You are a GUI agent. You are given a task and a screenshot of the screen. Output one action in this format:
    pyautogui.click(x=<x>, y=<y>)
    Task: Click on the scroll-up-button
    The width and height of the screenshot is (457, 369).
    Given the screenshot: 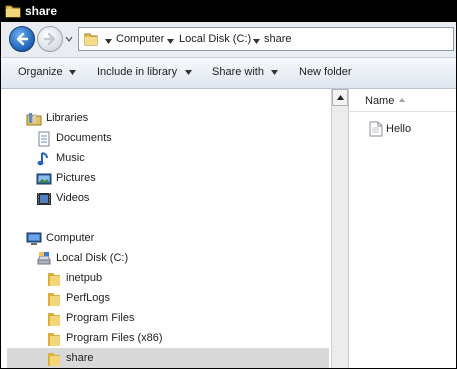 What is the action you would take?
    pyautogui.click(x=340, y=97)
    